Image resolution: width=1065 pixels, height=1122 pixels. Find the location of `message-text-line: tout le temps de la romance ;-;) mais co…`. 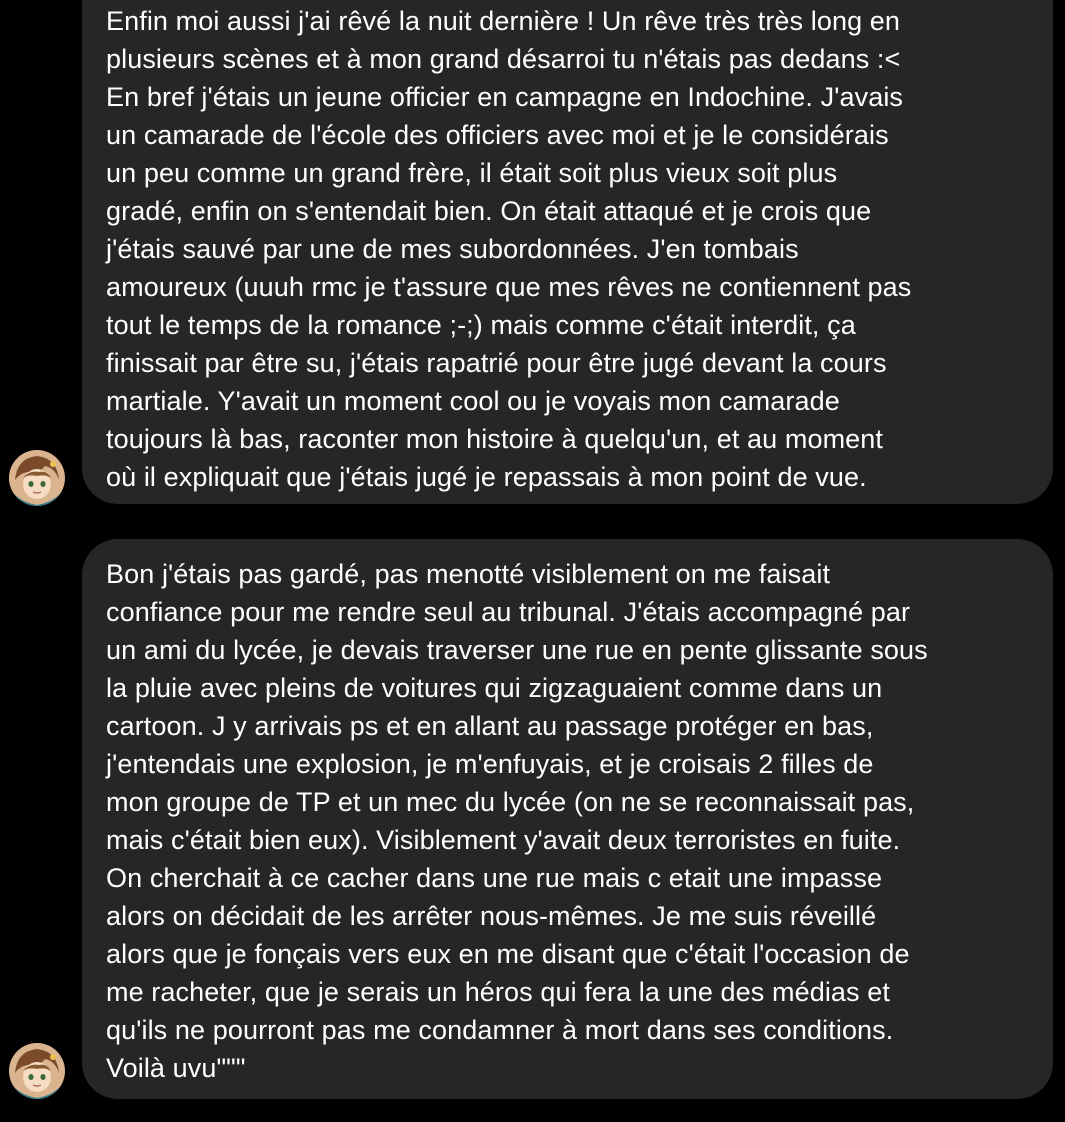

message-text-line: tout le temps de la romance ;-;) mais co… is located at coordinates (481, 325).